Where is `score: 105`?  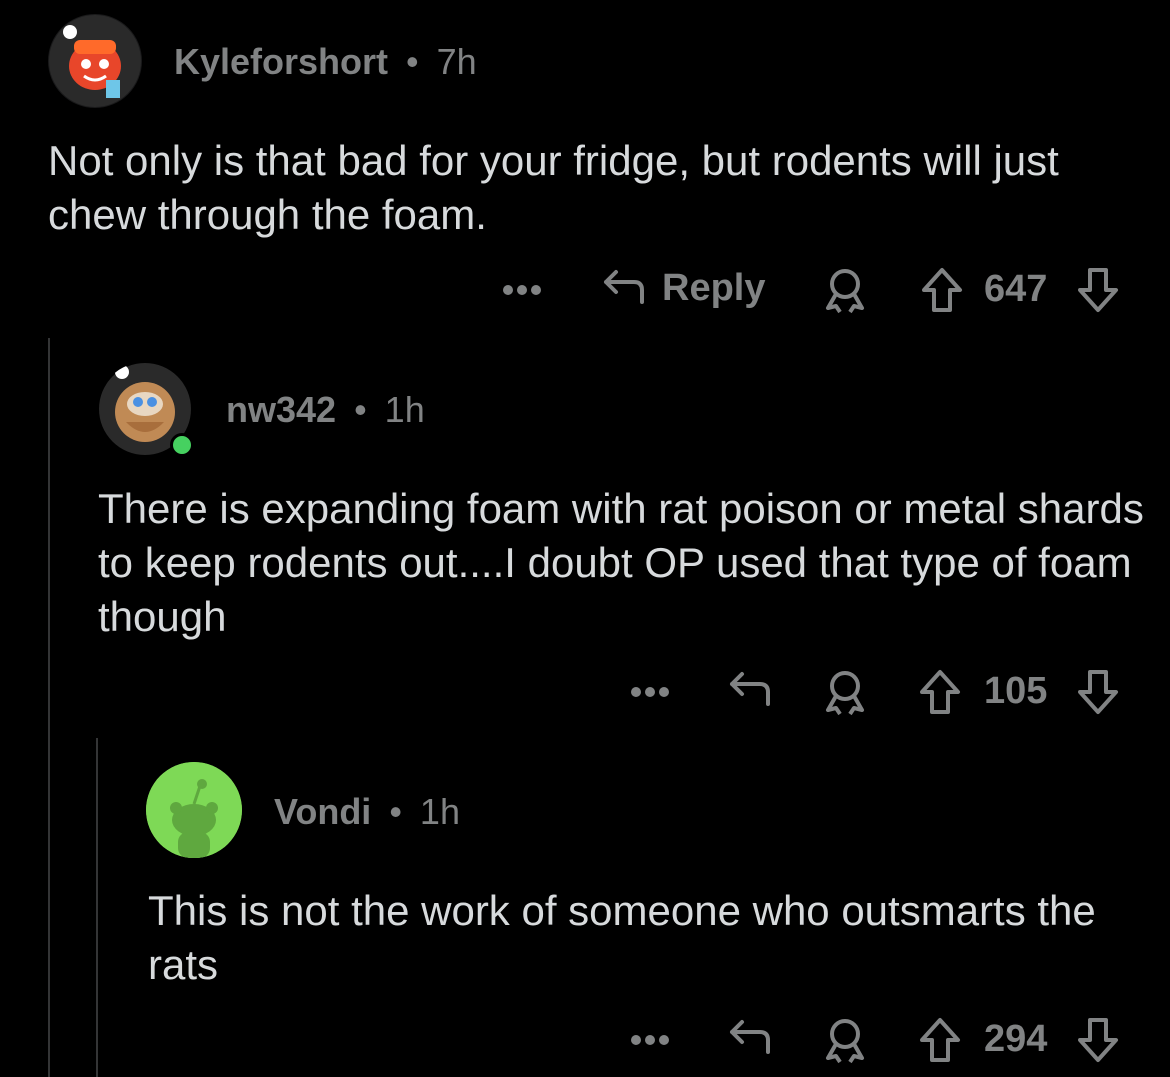
score: 105 is located at coordinates (1016, 691).